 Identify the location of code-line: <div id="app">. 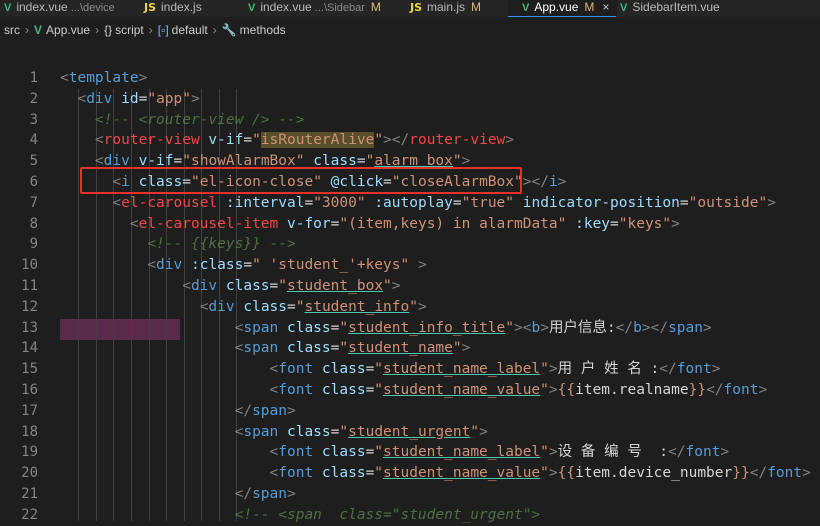
(130, 99).